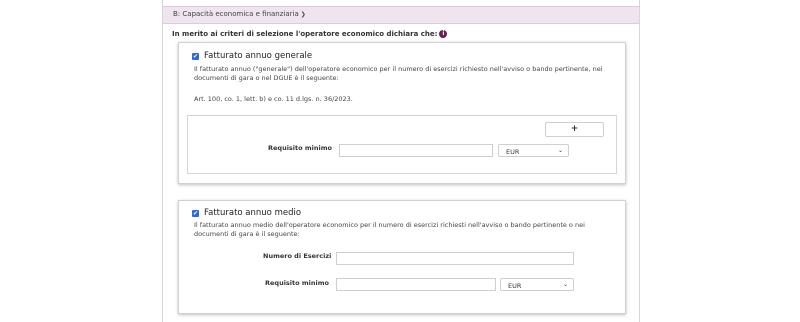  Describe the element at coordinates (195, 213) in the screenshot. I see `checkbox-fatturato-medio: ✔` at that location.